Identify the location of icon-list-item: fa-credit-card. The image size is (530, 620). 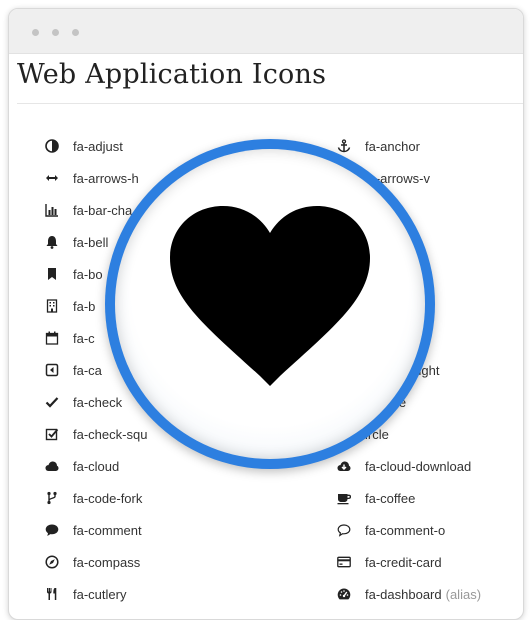
(428, 562).